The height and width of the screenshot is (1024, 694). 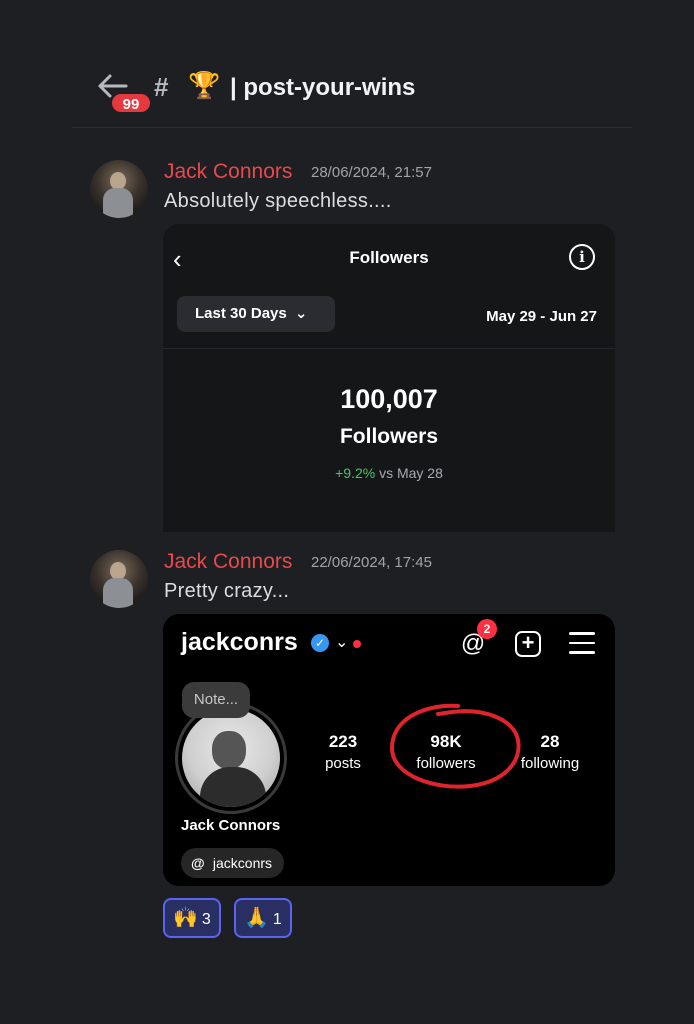 I want to click on reaction-folded-hands: 🙏 1, so click(x=263, y=918).